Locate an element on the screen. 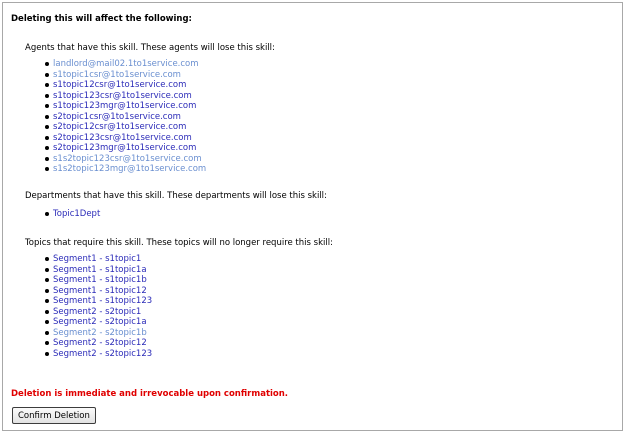 The image size is (627, 435). list-item: s1s2topic123mgr@1to1service.com is located at coordinates (118, 169).